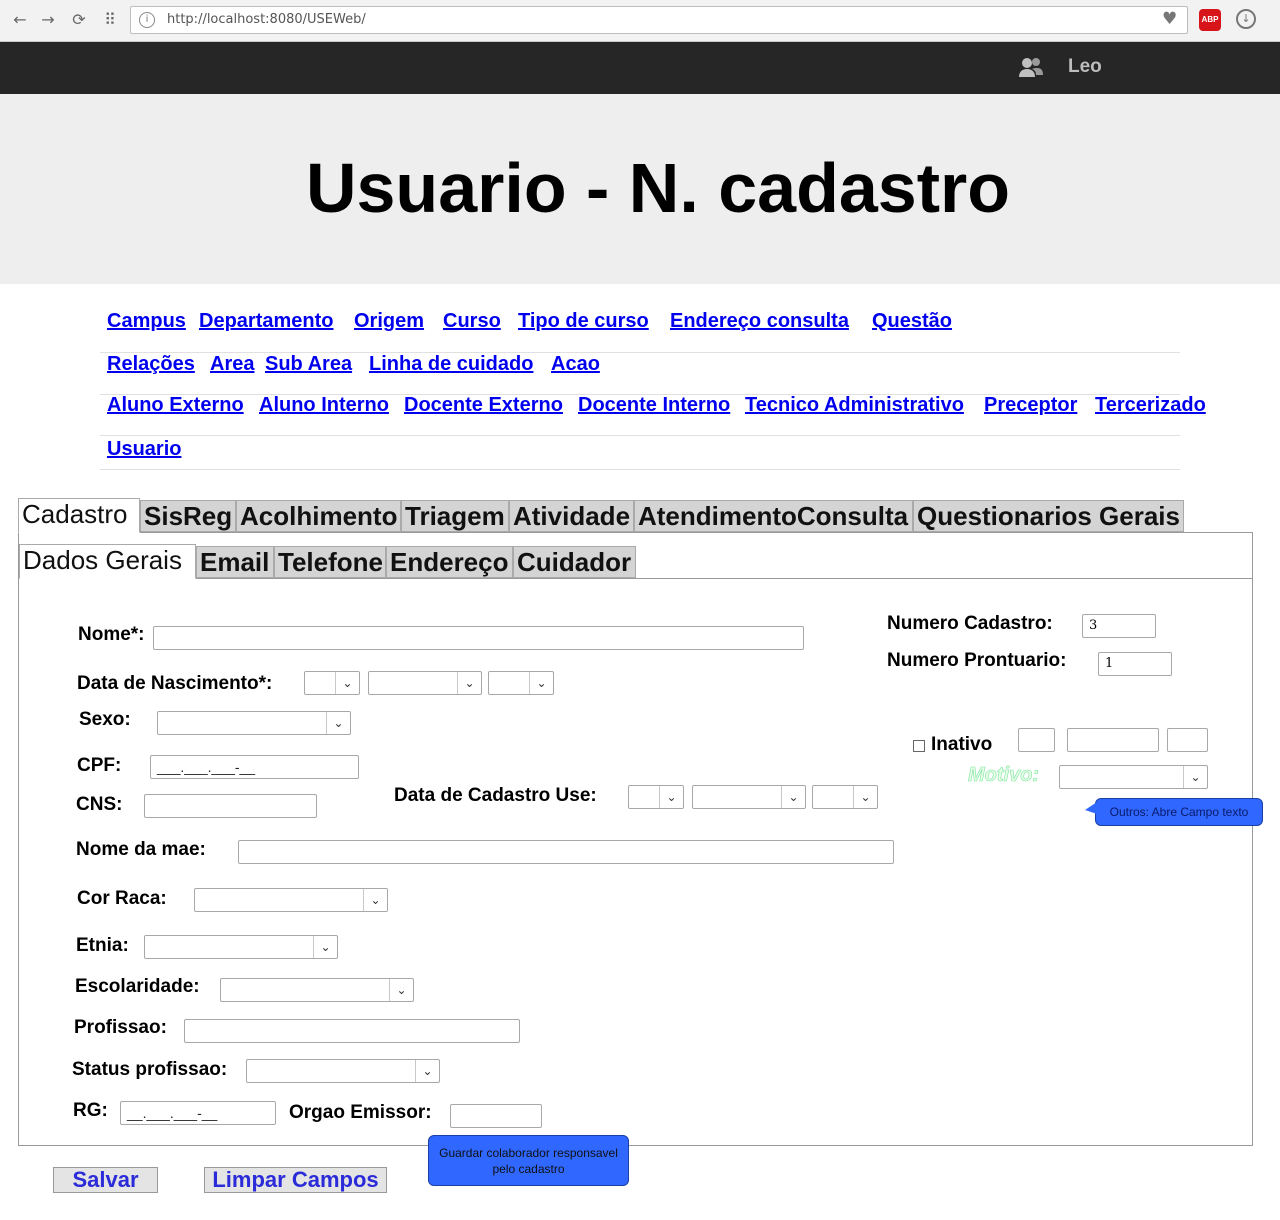 The width and height of the screenshot is (1280, 1220). I want to click on nome-label: Nome*:, so click(111, 634).